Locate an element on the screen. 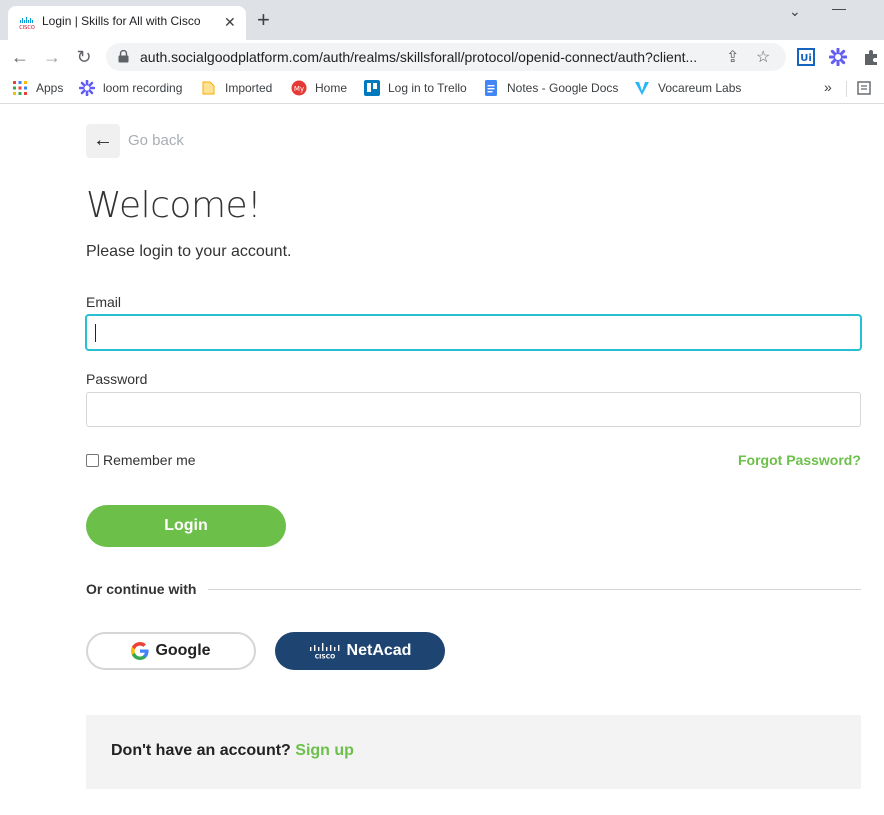  window-minimize-icon: — is located at coordinates (839, 8).